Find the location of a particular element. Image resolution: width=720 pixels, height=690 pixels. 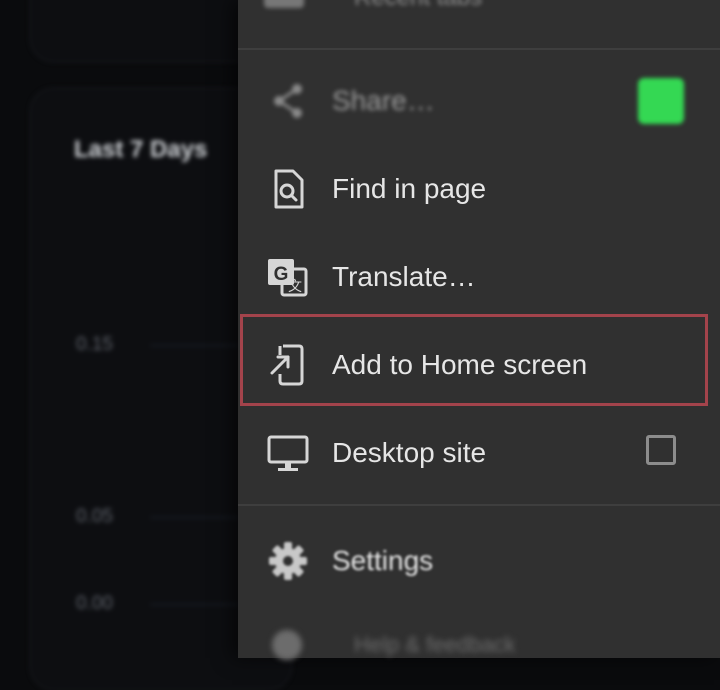

background-y-label: 0.15 is located at coordinates (94, 344).